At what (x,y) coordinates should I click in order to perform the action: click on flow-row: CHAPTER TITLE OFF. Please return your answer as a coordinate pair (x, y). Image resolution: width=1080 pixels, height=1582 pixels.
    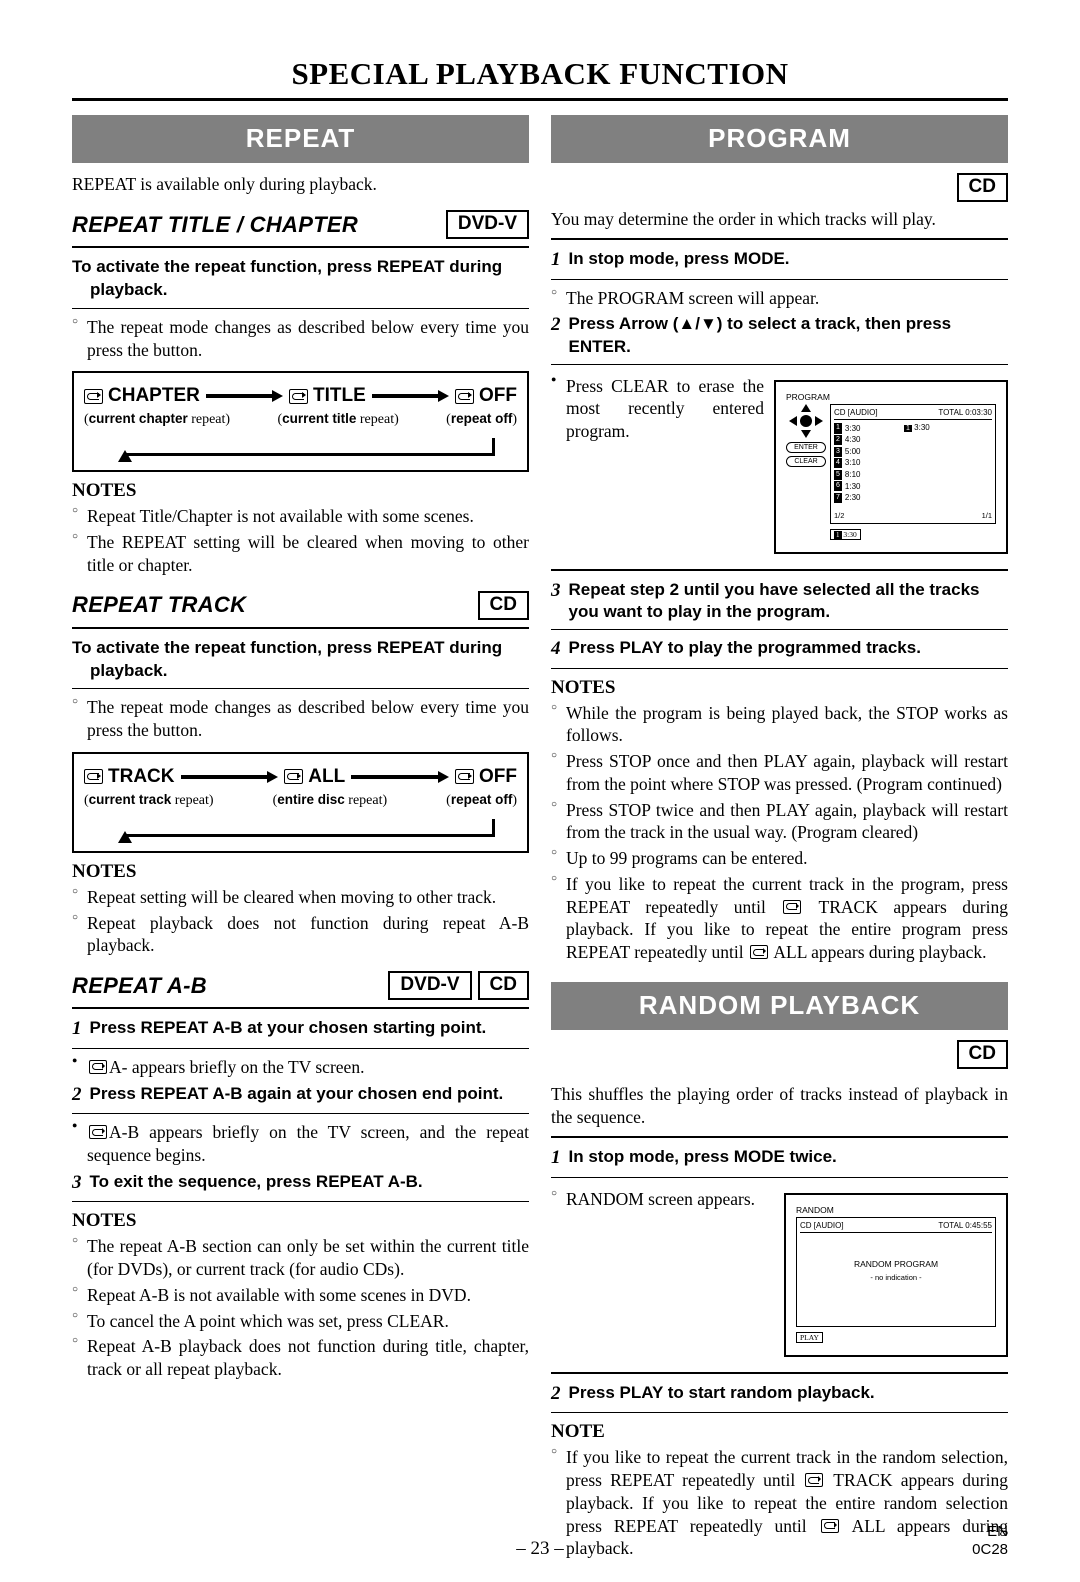
    Looking at the image, I should click on (300, 396).